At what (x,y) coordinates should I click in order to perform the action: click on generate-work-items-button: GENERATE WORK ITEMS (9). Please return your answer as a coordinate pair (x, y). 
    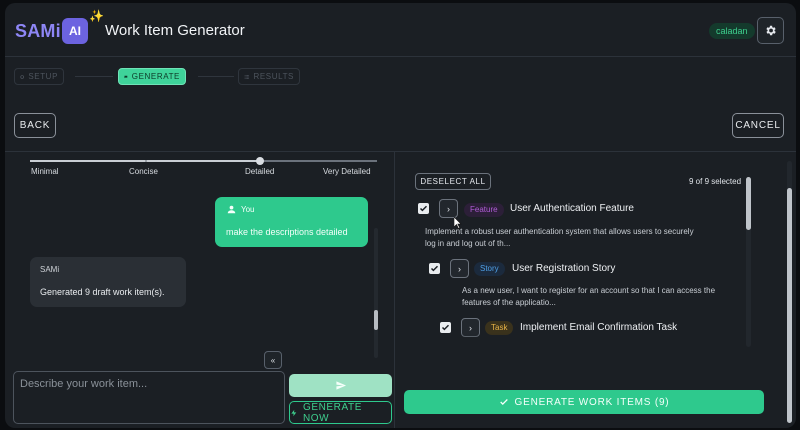
    Looking at the image, I should click on (584, 402).